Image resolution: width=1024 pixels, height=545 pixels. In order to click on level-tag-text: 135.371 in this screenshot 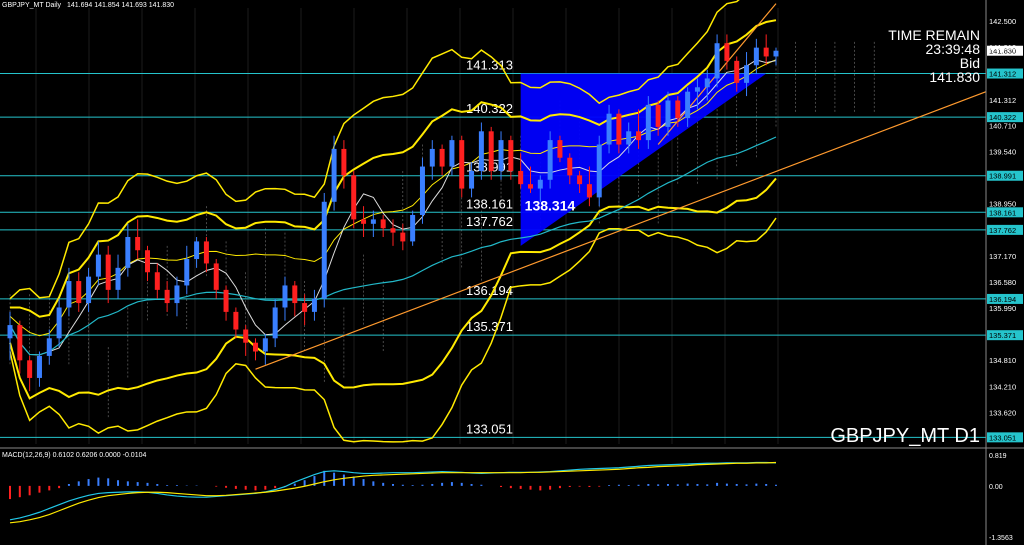, I will do `click(1002, 335)`.